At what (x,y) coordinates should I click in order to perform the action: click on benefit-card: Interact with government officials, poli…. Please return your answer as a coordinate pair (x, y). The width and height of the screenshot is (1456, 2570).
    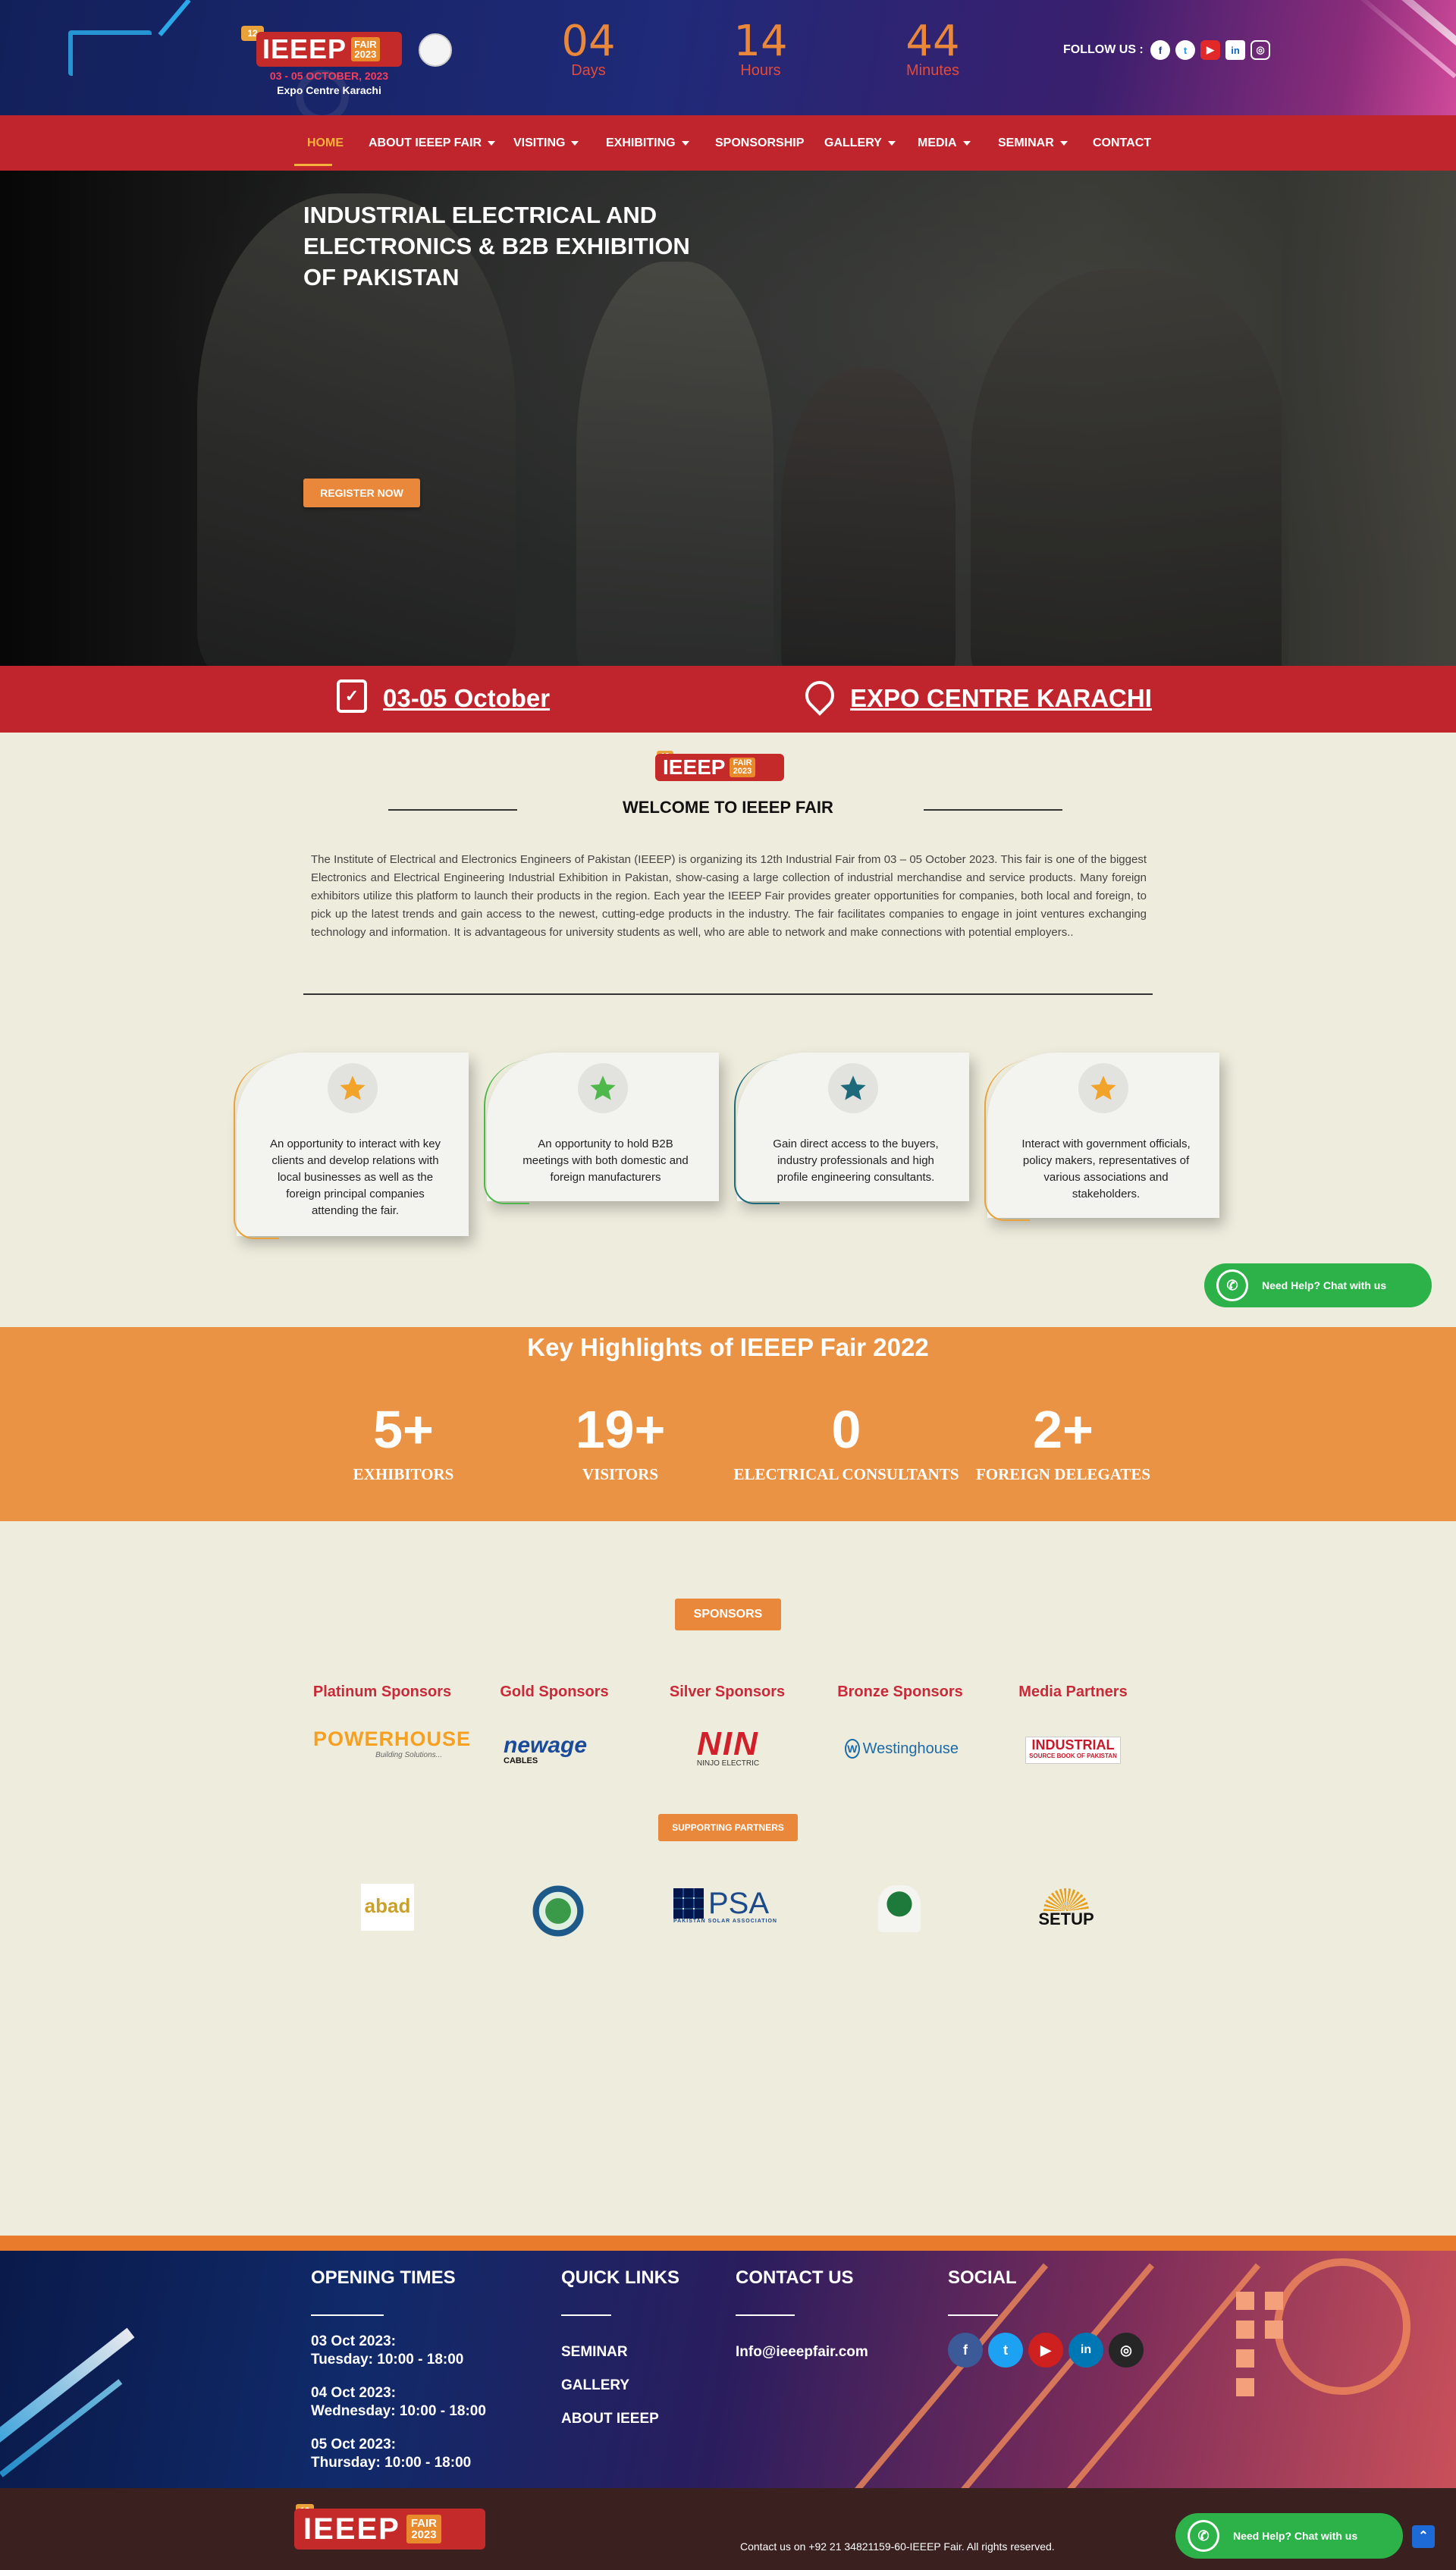
    Looking at the image, I should click on (1101, 1137).